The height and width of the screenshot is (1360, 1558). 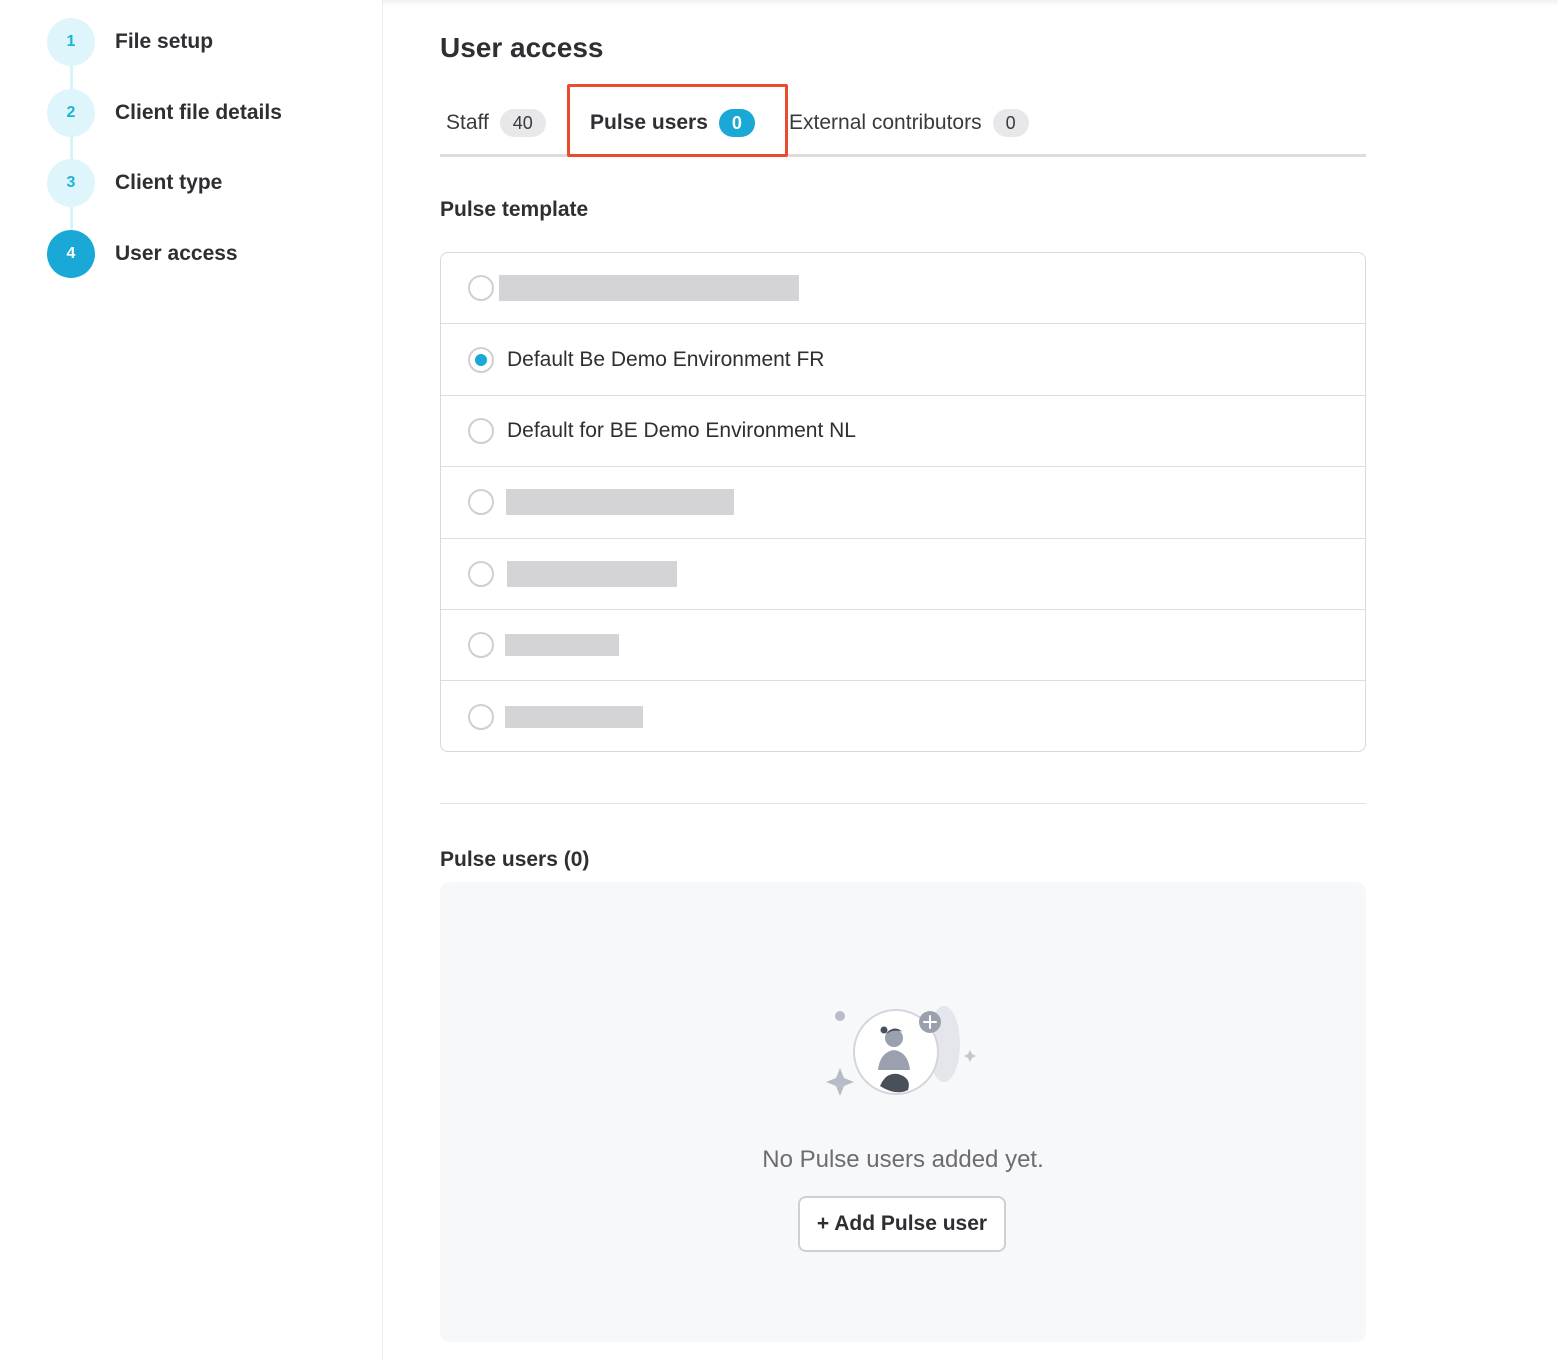 What do you see at coordinates (903, 803) in the screenshot?
I see `section-divider` at bounding box center [903, 803].